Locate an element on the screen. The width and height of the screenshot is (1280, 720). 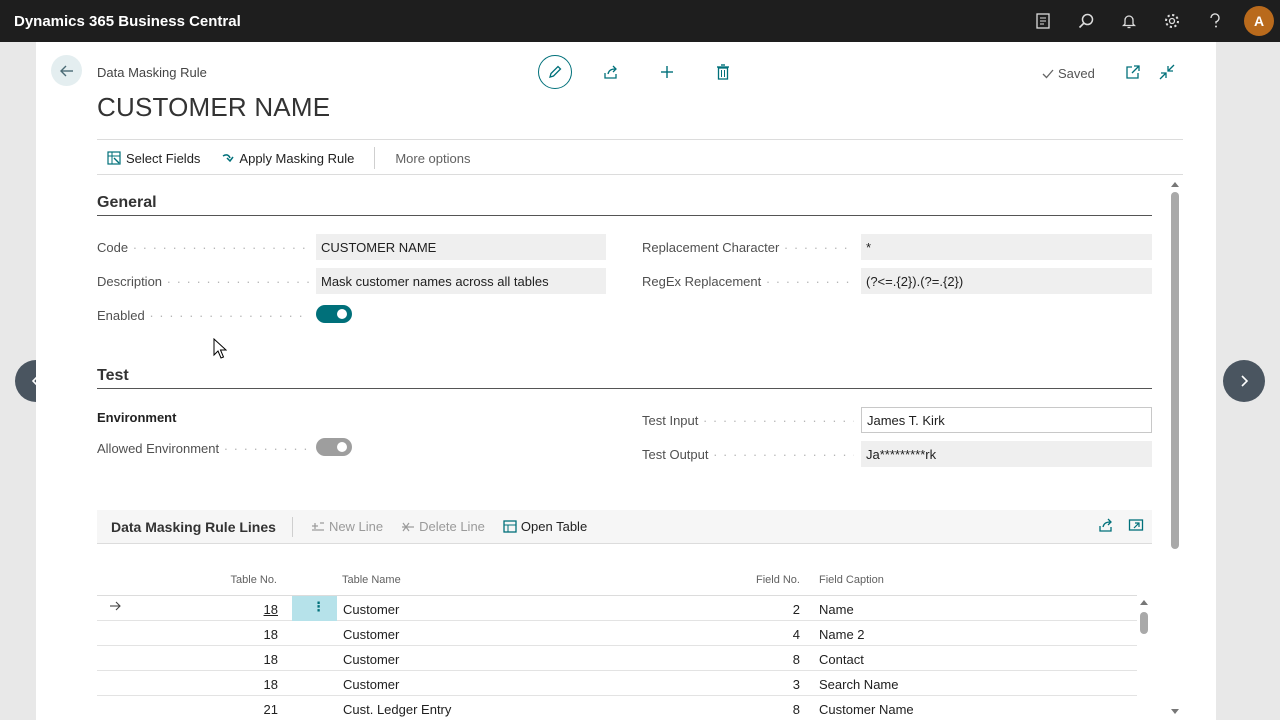
table-row: 21 Cust. Ledger Entry 8 Customer Name is located at coordinates (617, 708).